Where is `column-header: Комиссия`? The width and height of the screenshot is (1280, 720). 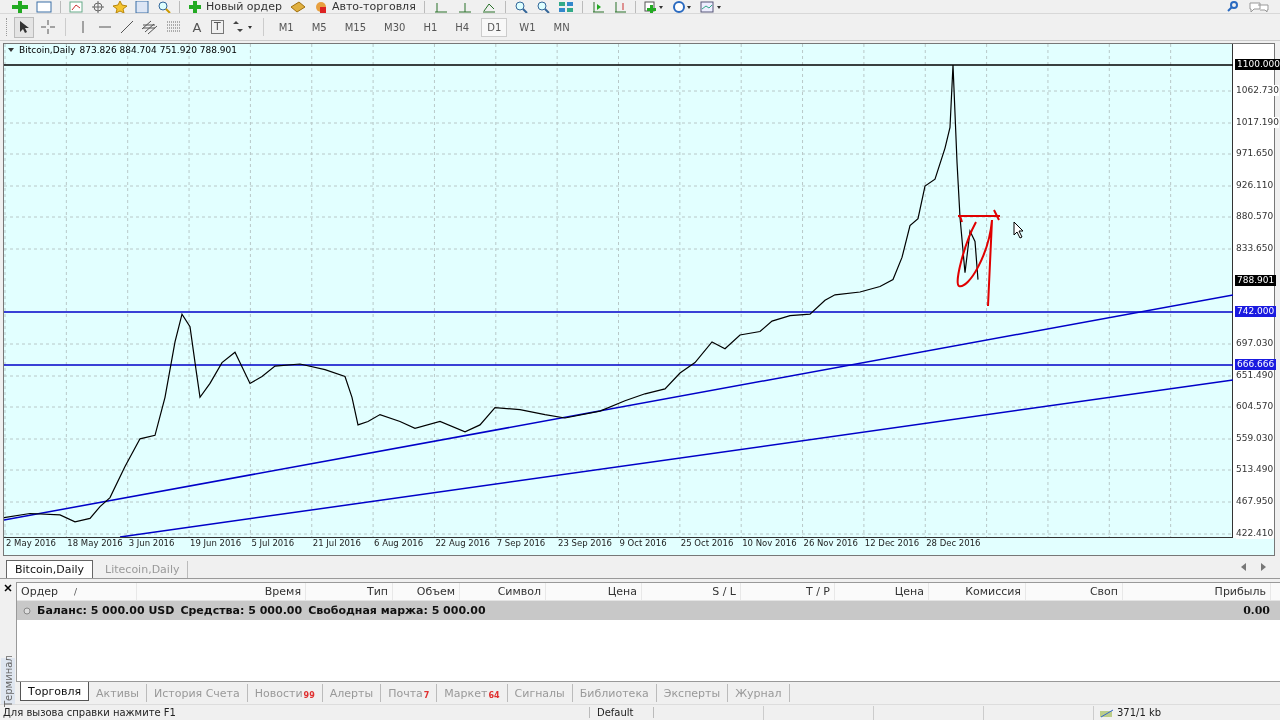
column-header: Комиссия is located at coordinates (977, 591).